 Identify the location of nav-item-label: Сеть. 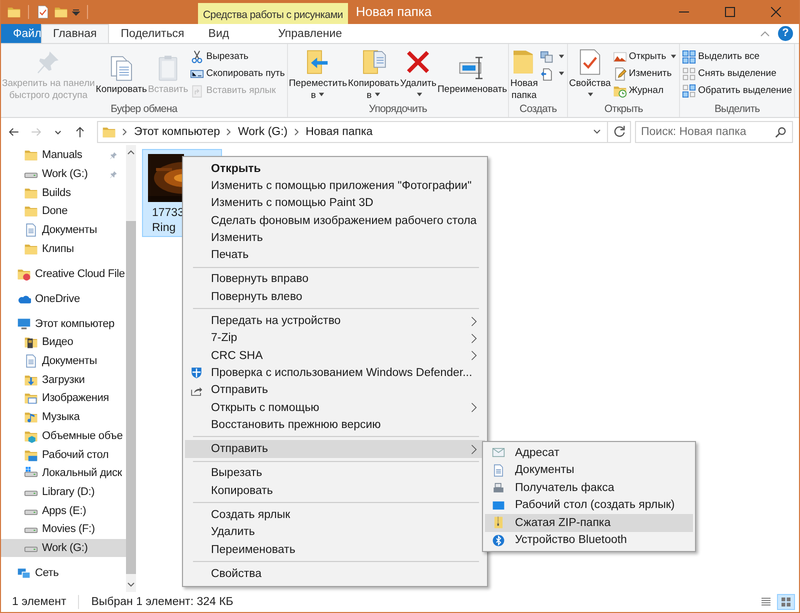
(47, 572).